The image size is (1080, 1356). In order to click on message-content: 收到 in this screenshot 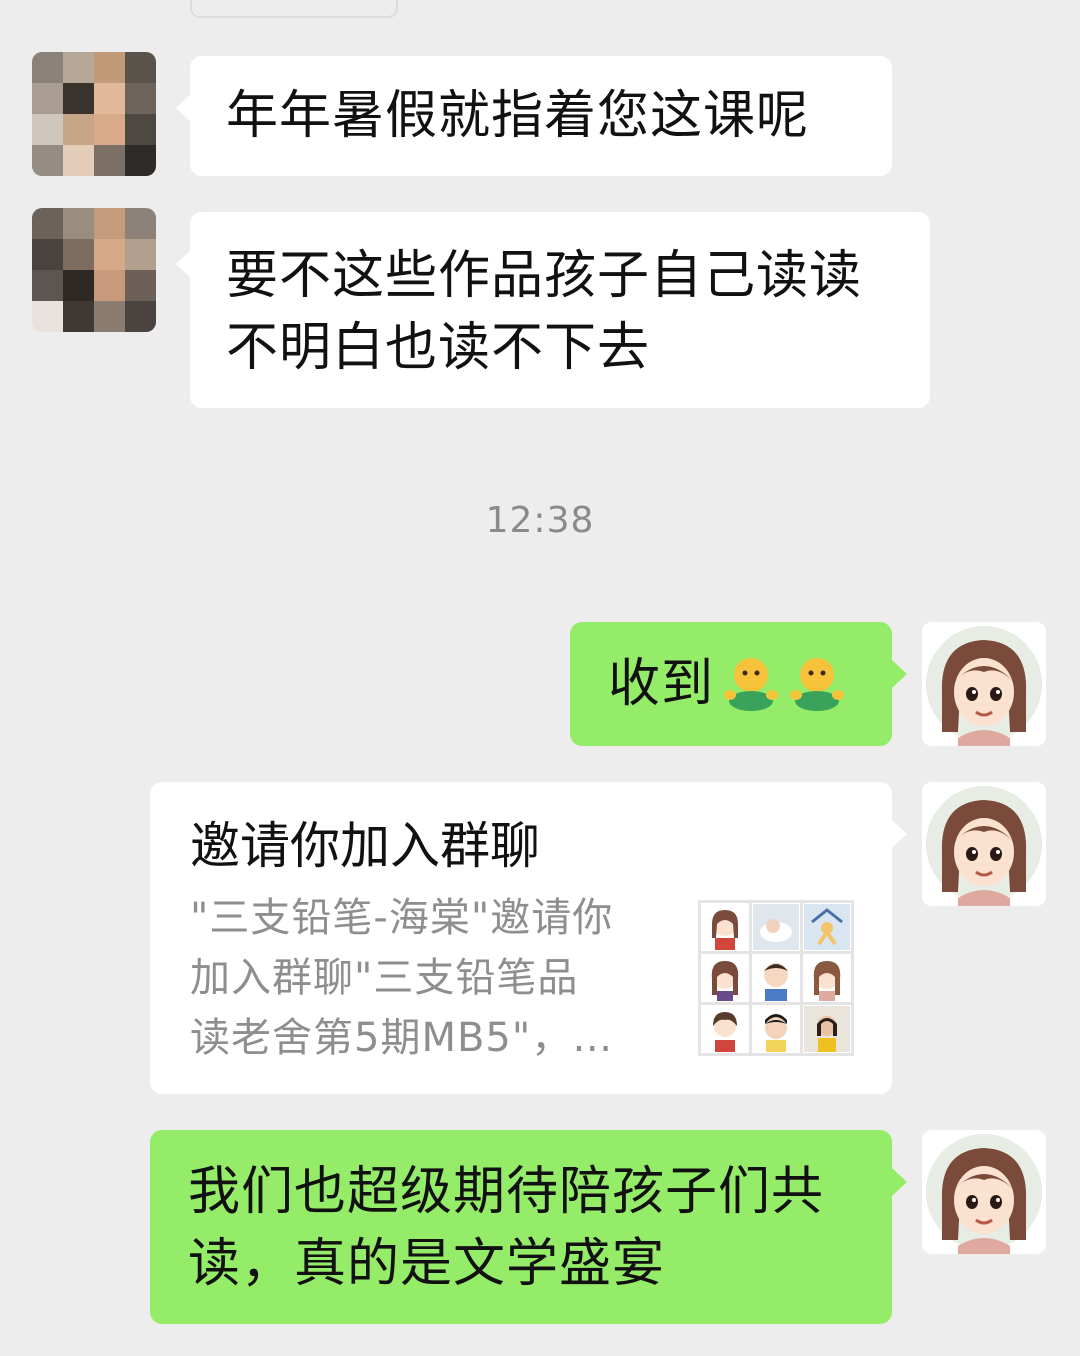, I will do `click(727, 684)`.